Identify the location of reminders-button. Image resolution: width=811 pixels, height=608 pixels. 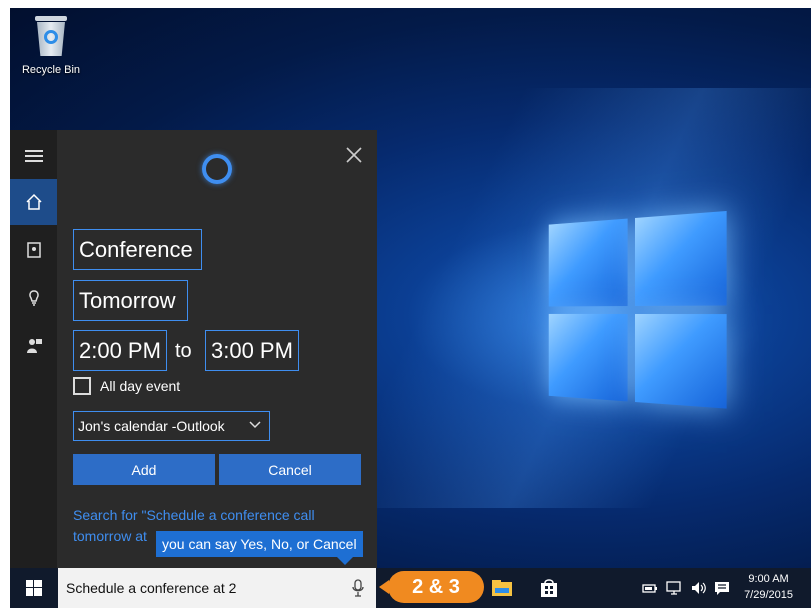
(33, 298).